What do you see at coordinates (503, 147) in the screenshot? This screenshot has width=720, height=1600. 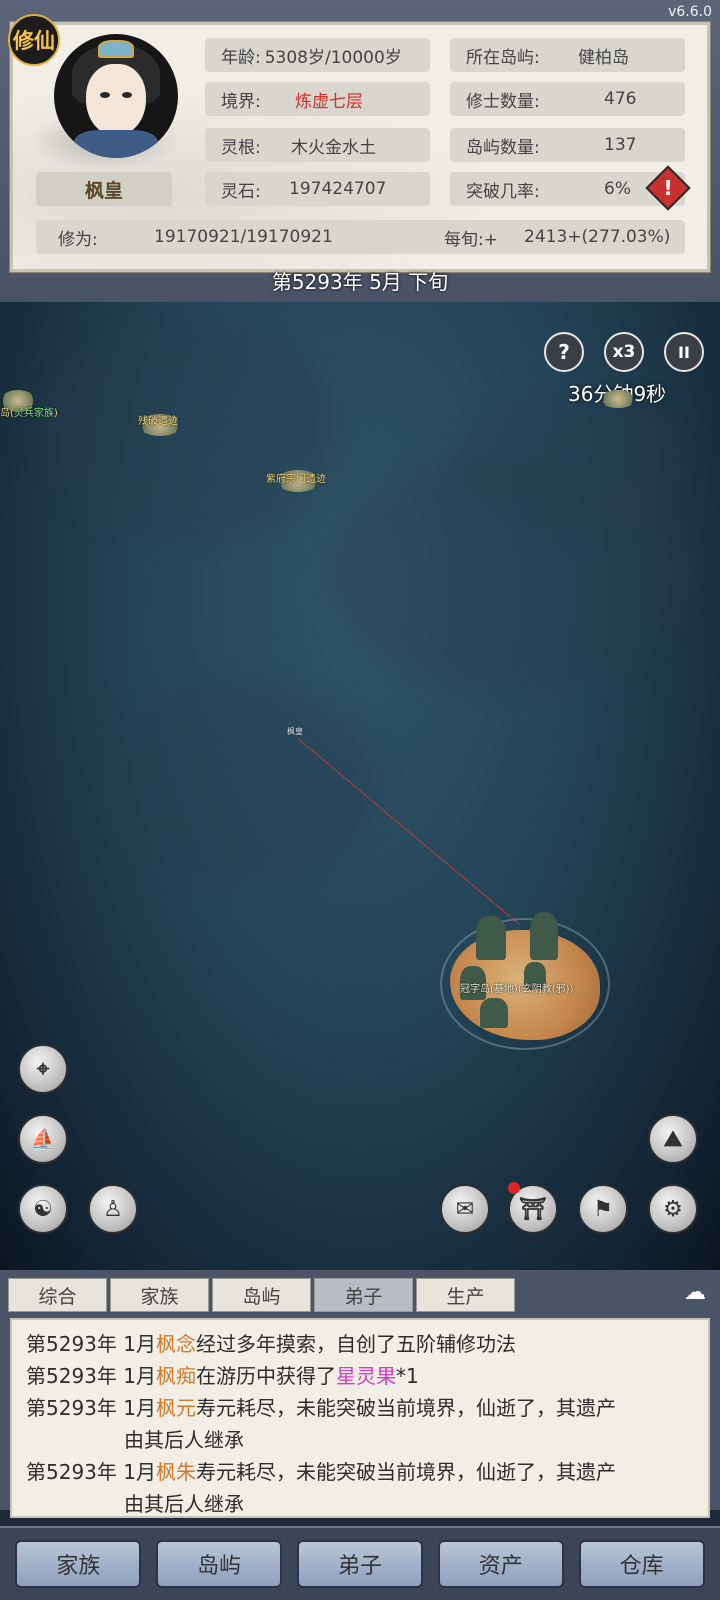 I see `stat-islands-label: 岛屿数量:` at bounding box center [503, 147].